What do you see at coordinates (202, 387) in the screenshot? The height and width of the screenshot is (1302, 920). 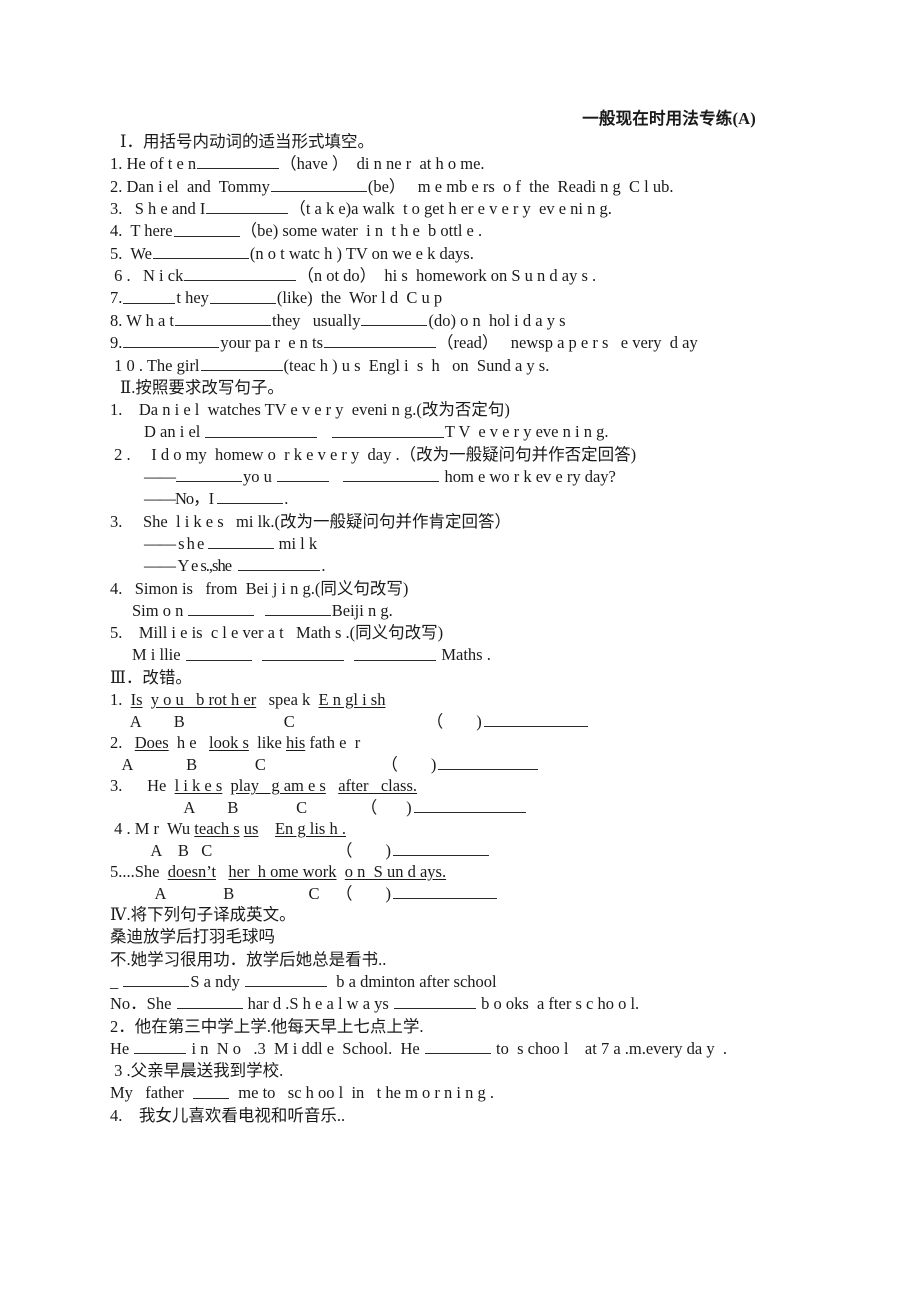 I see `section-2-heading: Ⅱ.按照要求改写句子。` at bounding box center [202, 387].